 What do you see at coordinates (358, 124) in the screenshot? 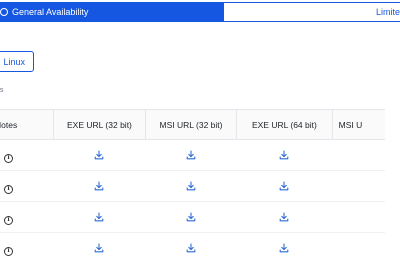
I see `column-header-msi-64: MSI U` at bounding box center [358, 124].